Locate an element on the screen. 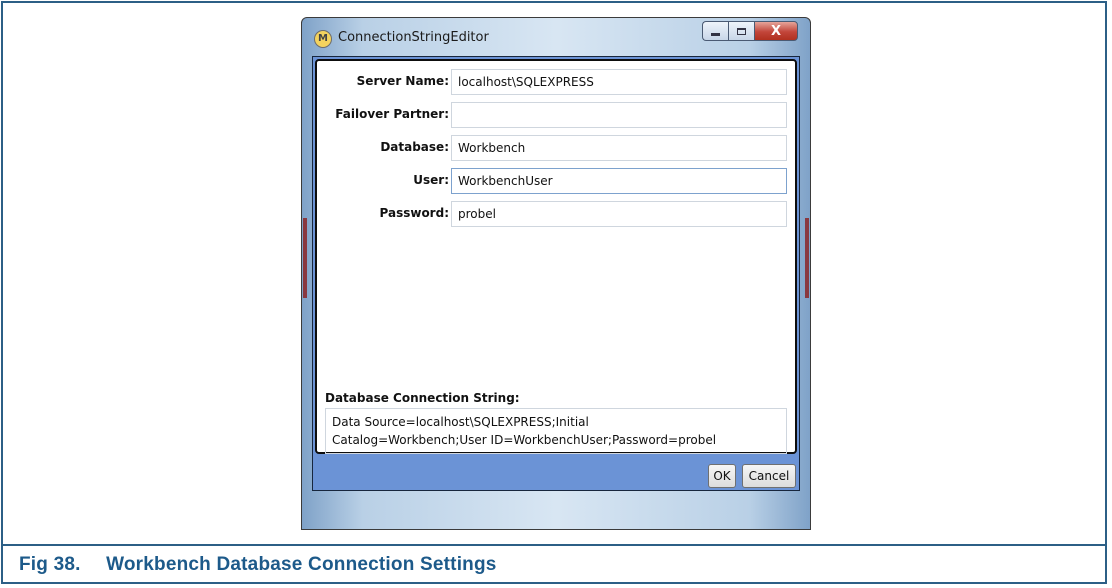 This screenshot has width=1112, height=588. title-bar: M ConnectionStringEditor X is located at coordinates (556, 37).